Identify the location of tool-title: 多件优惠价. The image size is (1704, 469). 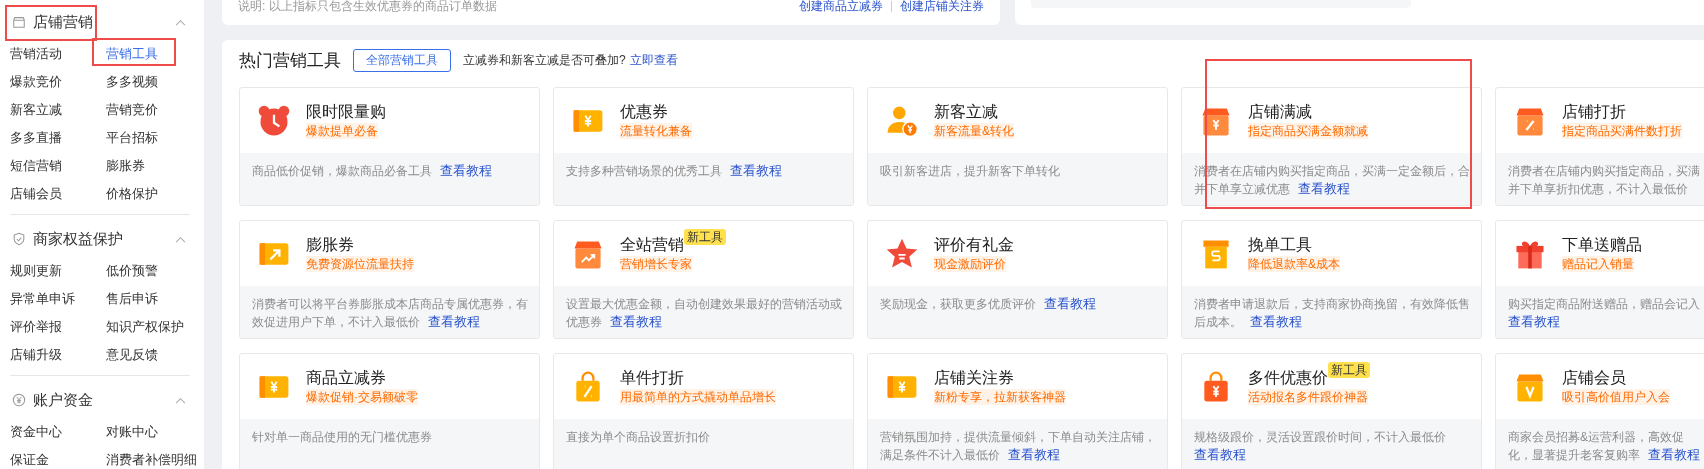
(1288, 378).